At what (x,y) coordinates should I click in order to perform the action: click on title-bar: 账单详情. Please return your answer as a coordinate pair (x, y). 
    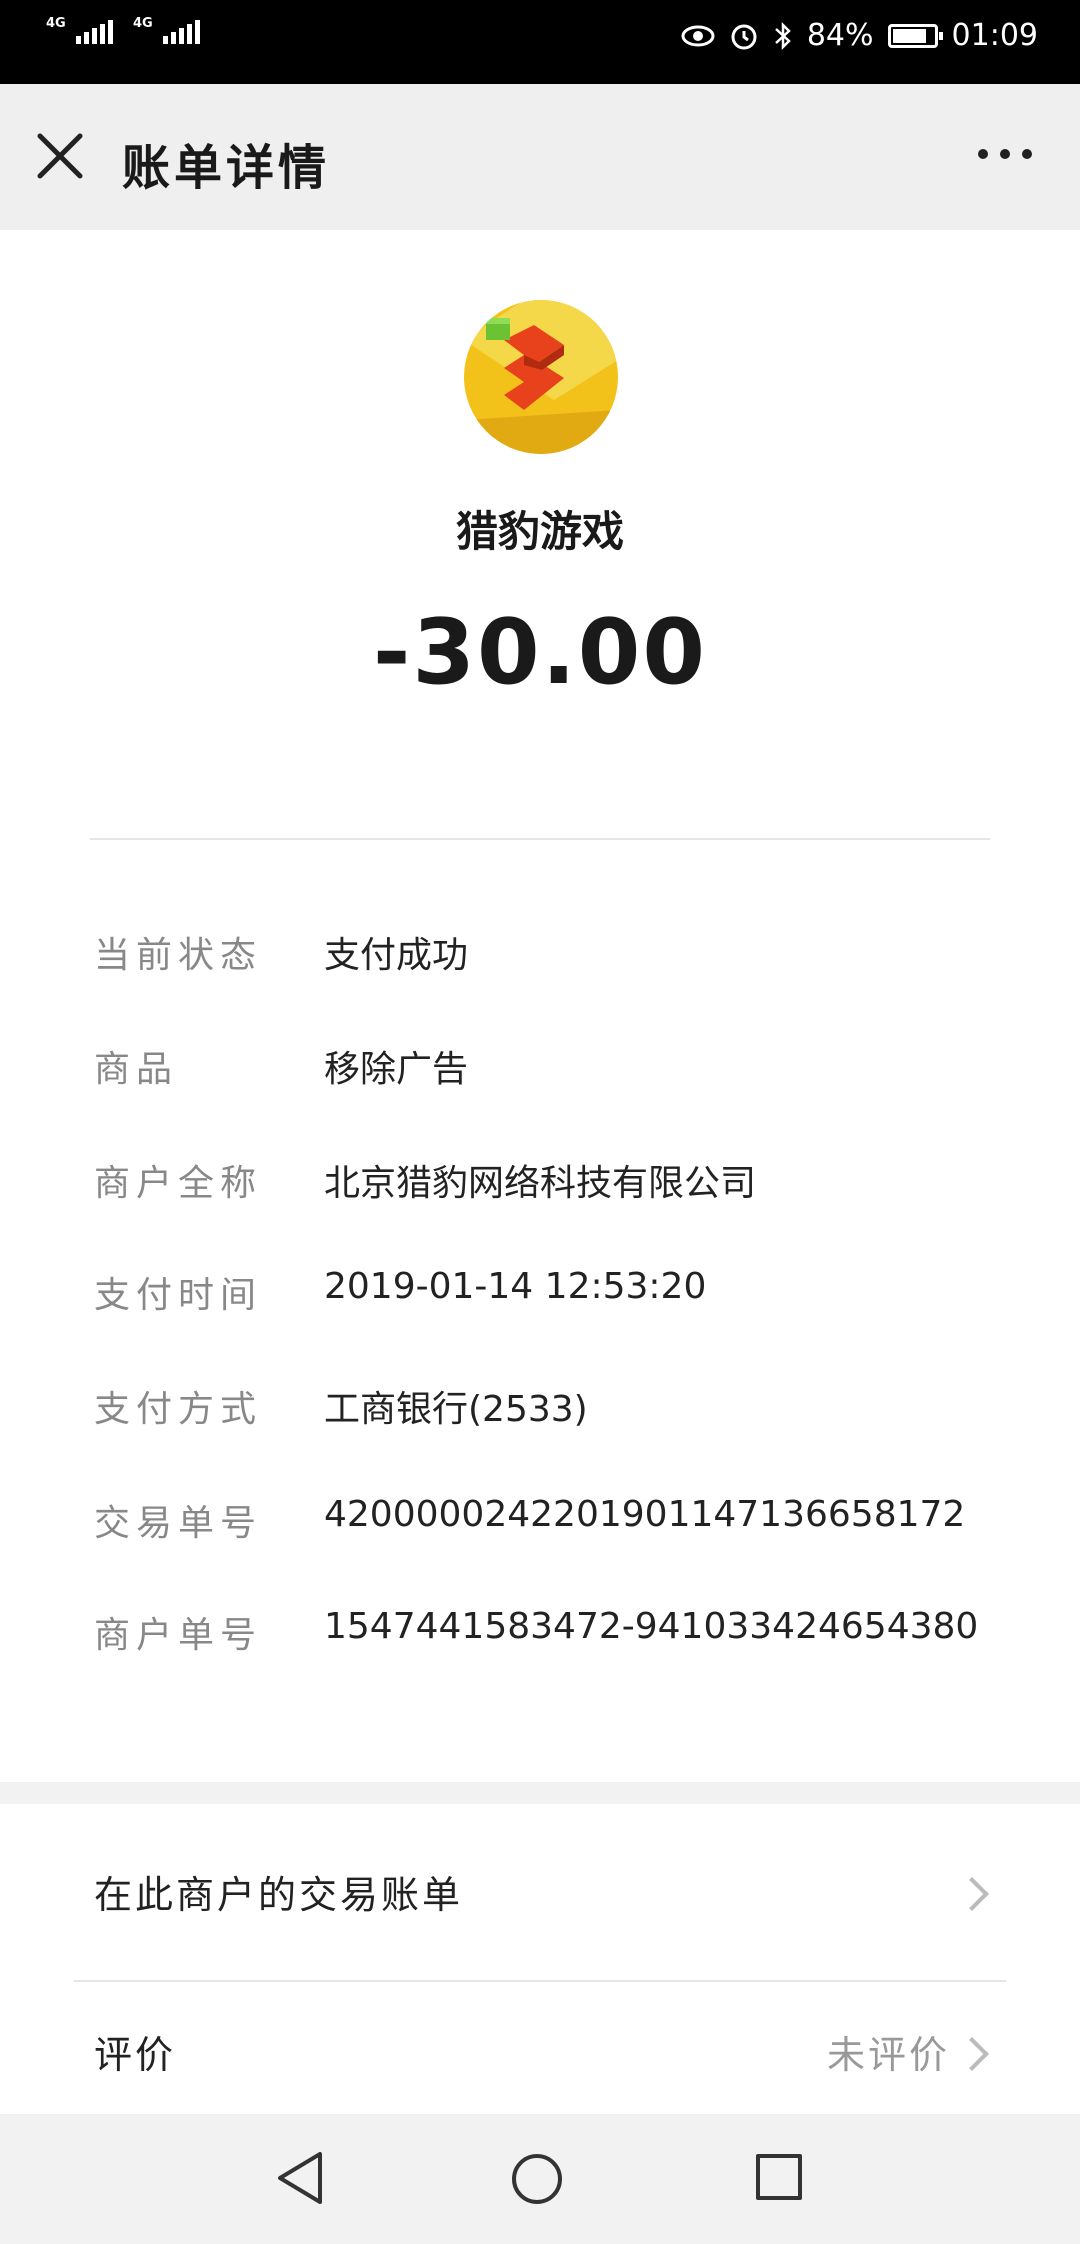
    Looking at the image, I should click on (540, 157).